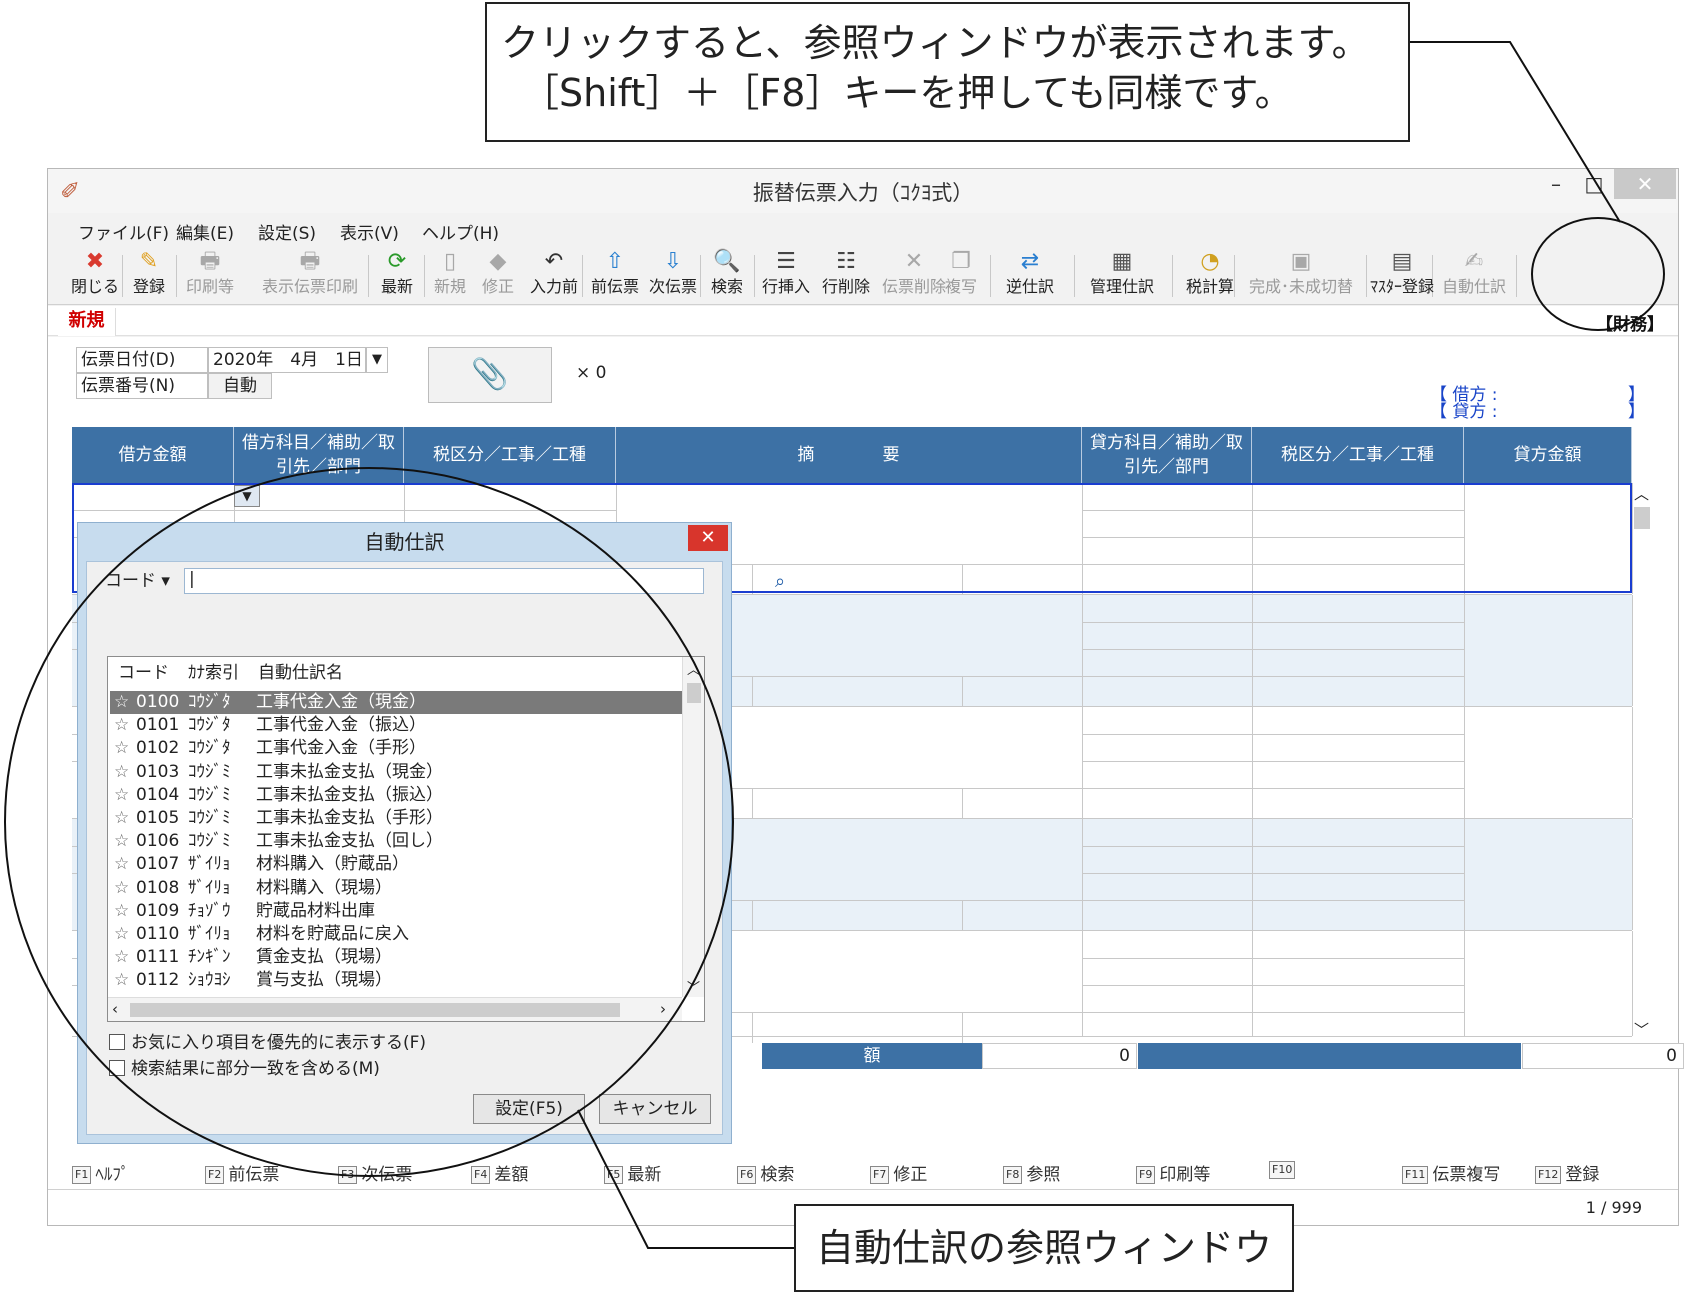 The height and width of the screenshot is (1295, 1689). I want to click on dialog-close-button: ✕, so click(708, 538).